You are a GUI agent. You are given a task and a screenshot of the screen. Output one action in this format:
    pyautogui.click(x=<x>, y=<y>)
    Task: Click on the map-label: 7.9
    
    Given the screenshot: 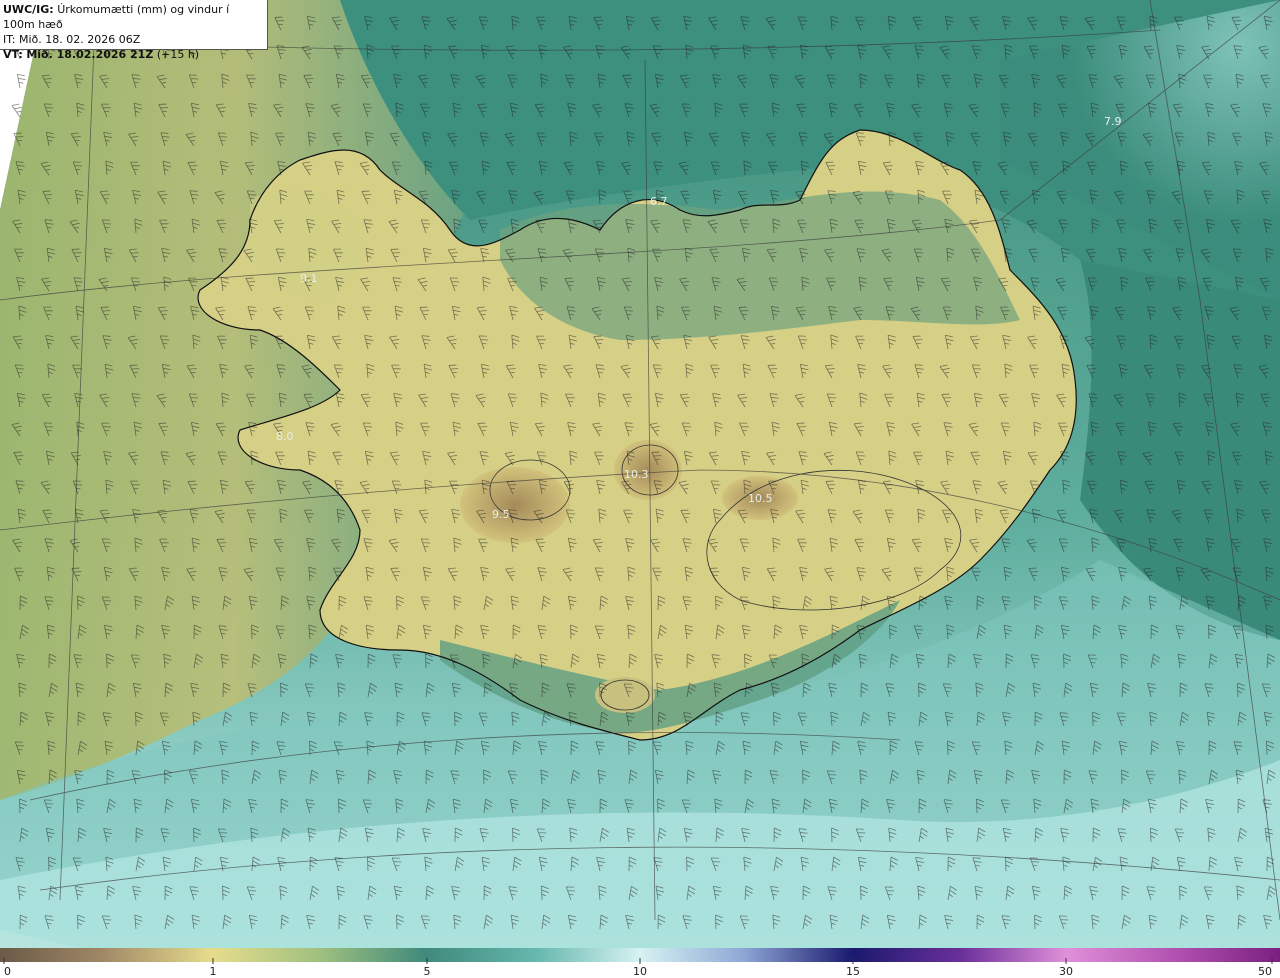 What is the action you would take?
    pyautogui.click(x=1113, y=121)
    